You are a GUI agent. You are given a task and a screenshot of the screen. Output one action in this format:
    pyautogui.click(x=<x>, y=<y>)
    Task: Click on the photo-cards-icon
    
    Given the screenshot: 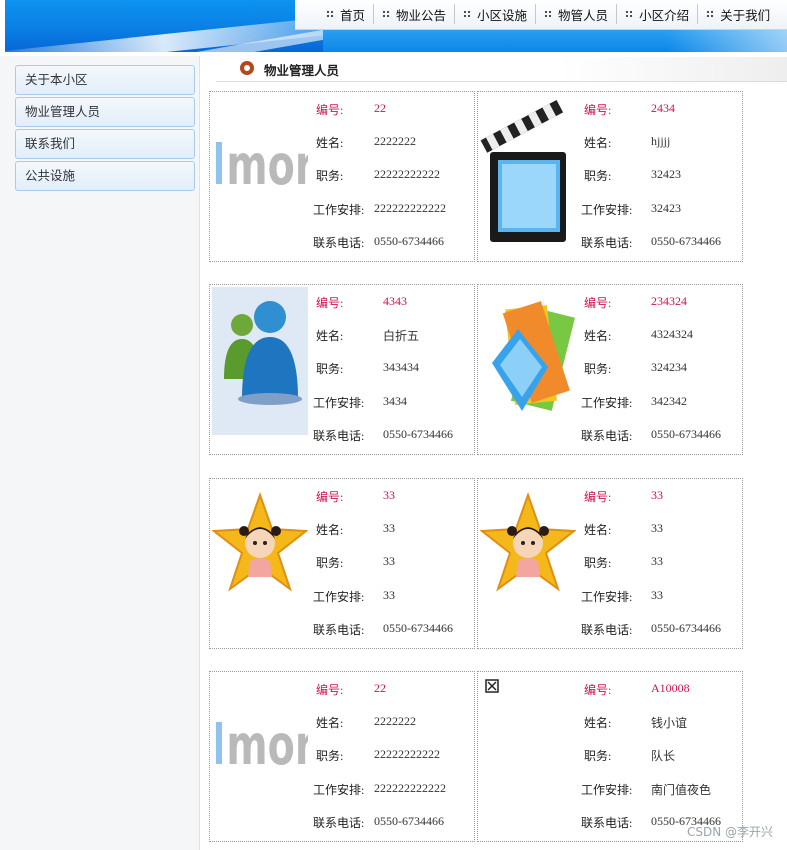 What is the action you would take?
    pyautogui.click(x=528, y=361)
    